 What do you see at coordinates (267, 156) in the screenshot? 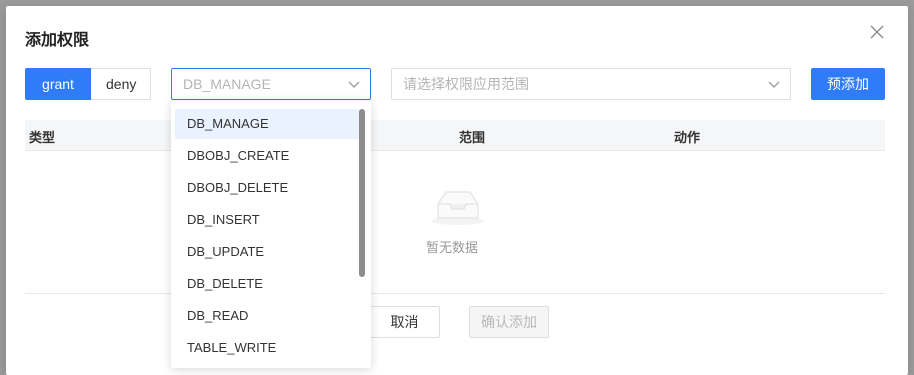
I see `dropdown-option-dbobj-create: DBOBJ_CREATE` at bounding box center [267, 156].